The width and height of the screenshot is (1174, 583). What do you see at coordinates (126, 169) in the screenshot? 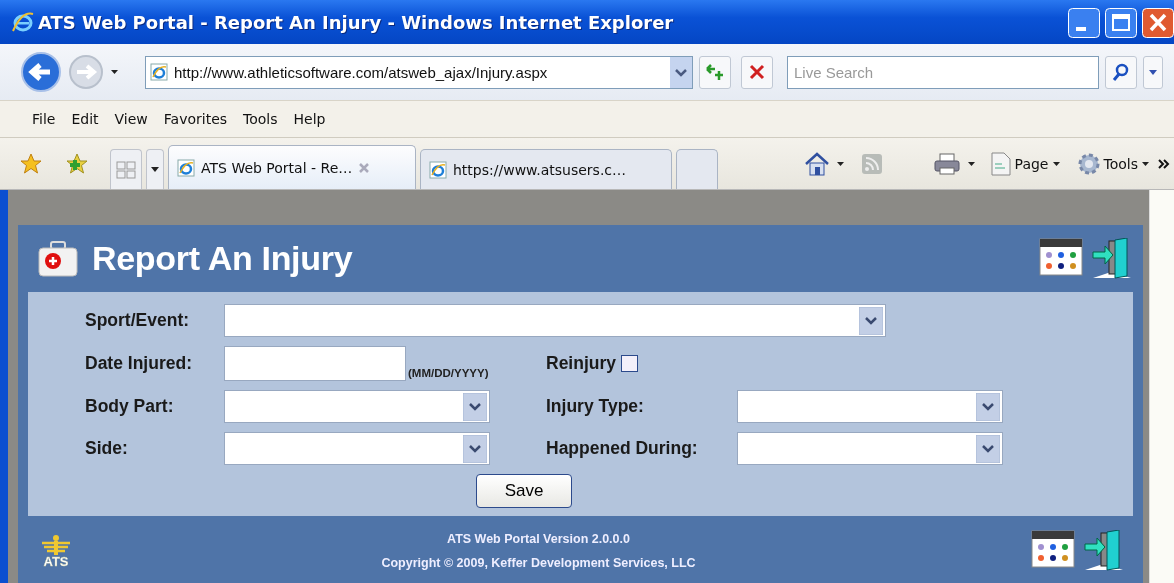
I see `grid-icon` at bounding box center [126, 169].